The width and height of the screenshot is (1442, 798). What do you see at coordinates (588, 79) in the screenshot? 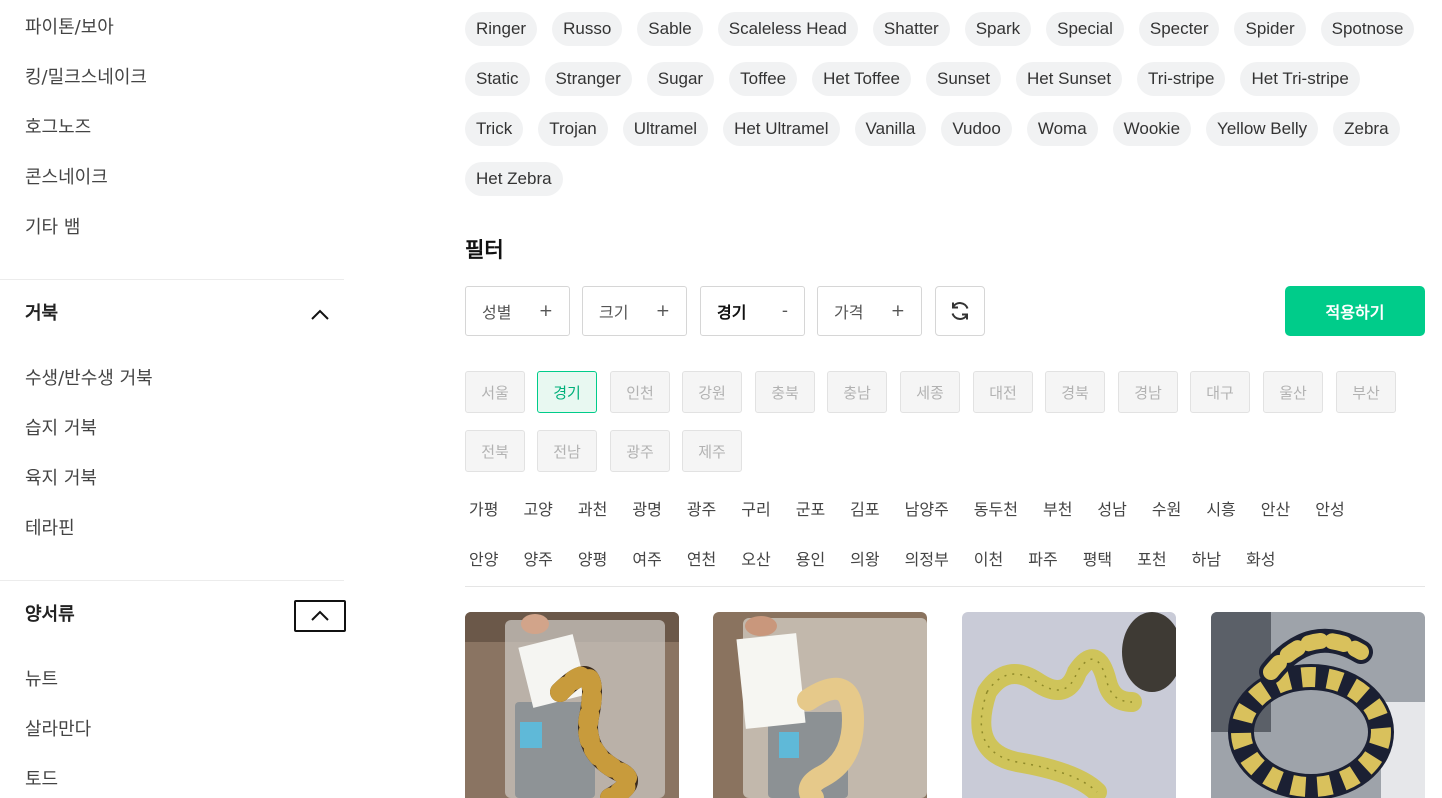
I see `morph-tag: Stranger` at bounding box center [588, 79].